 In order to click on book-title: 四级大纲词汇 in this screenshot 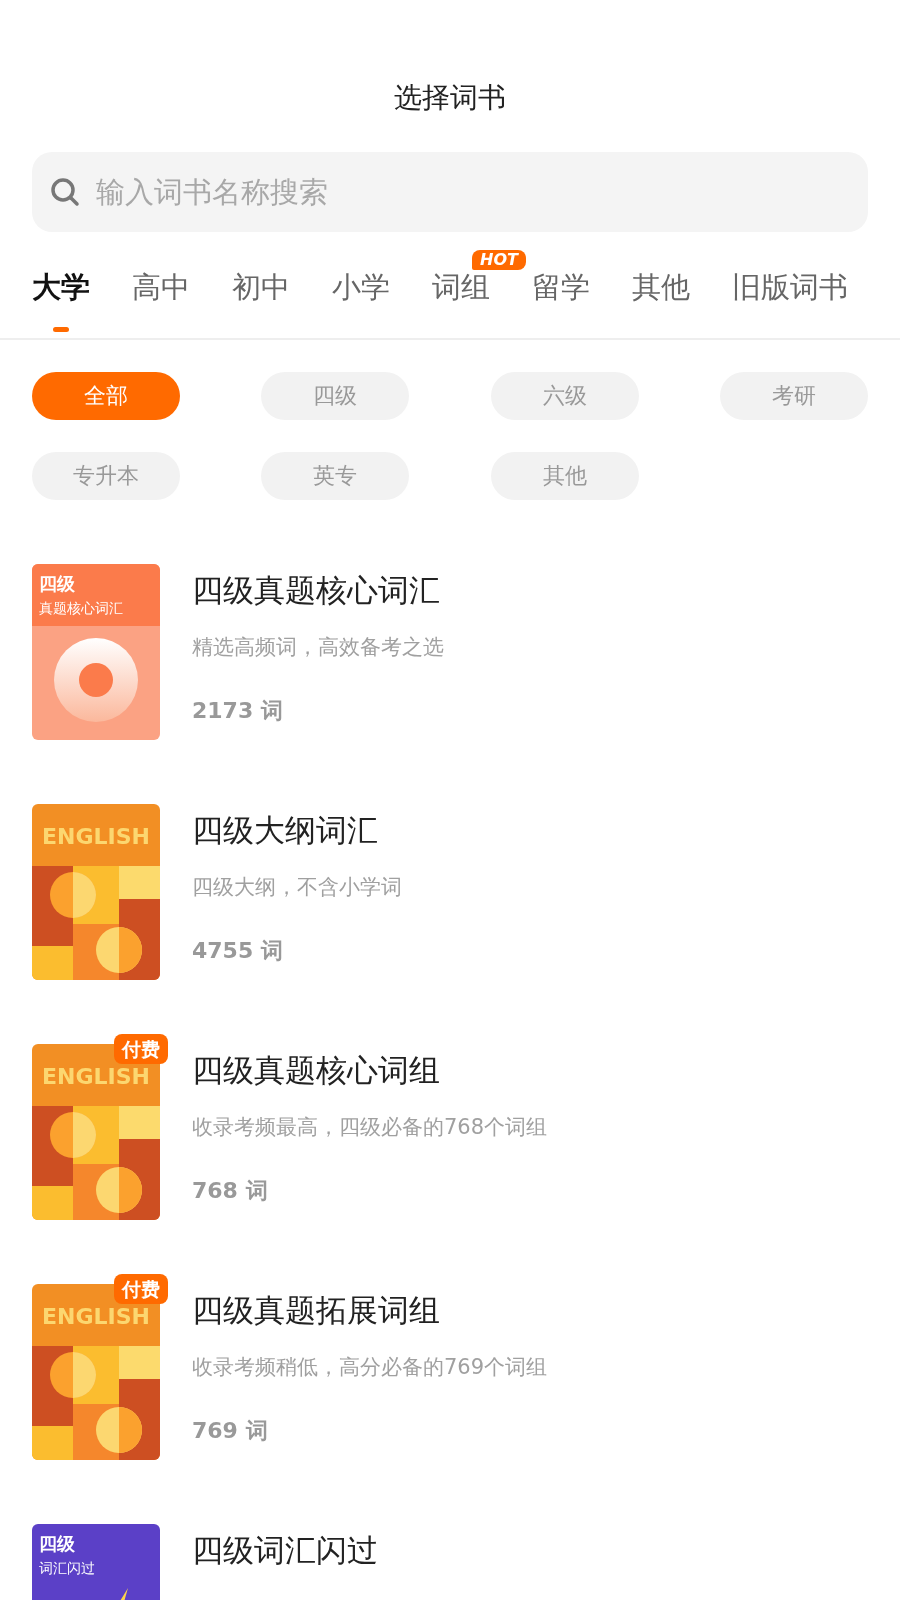, I will do `click(285, 830)`.